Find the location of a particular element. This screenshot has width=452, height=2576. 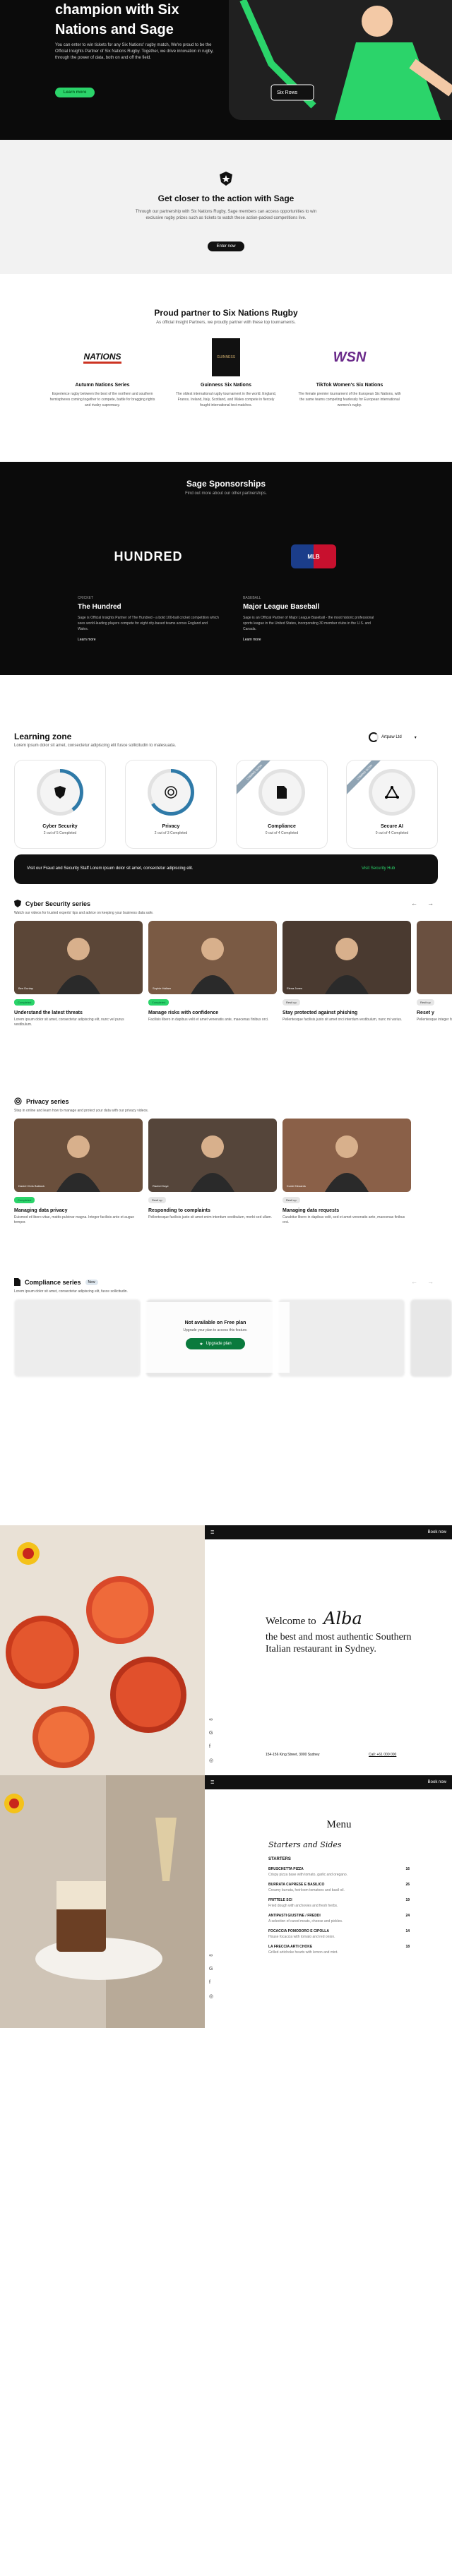

video-title: Manage risks with confidence is located at coordinates (184, 1012).